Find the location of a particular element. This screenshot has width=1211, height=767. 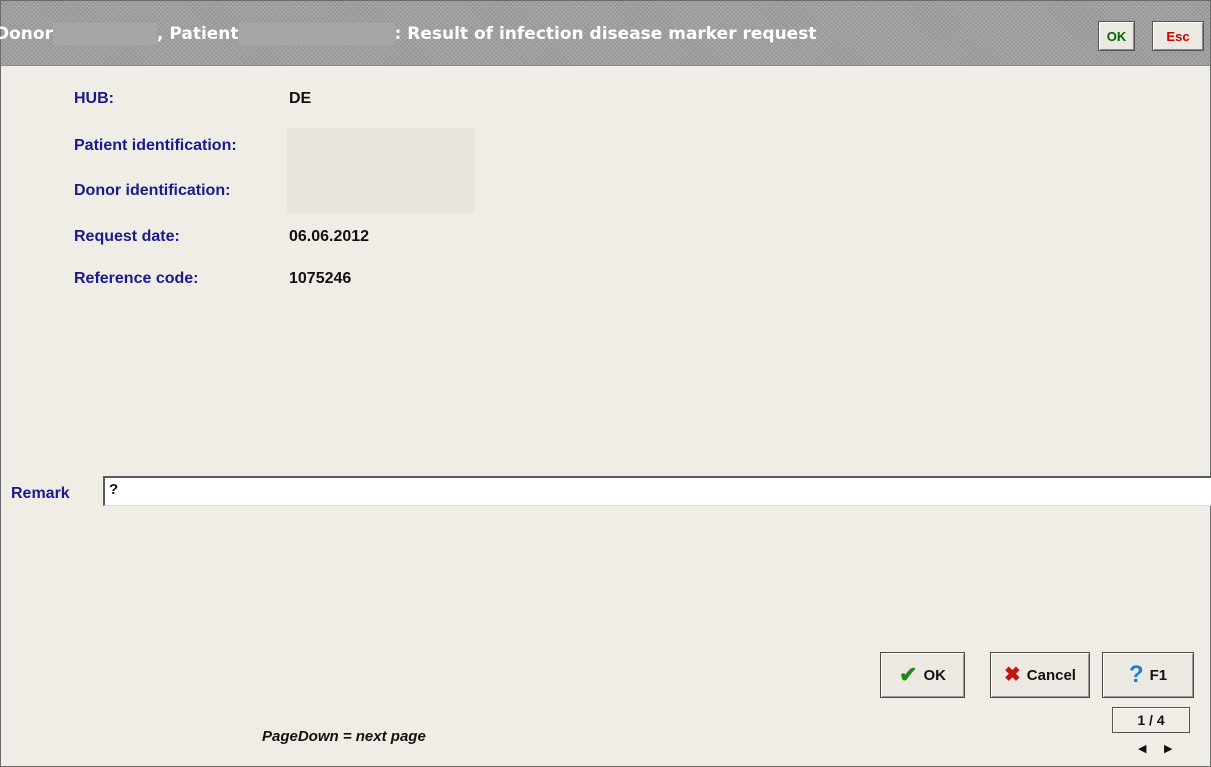

arrow-left-icon: ◀ is located at coordinates (1142, 749).